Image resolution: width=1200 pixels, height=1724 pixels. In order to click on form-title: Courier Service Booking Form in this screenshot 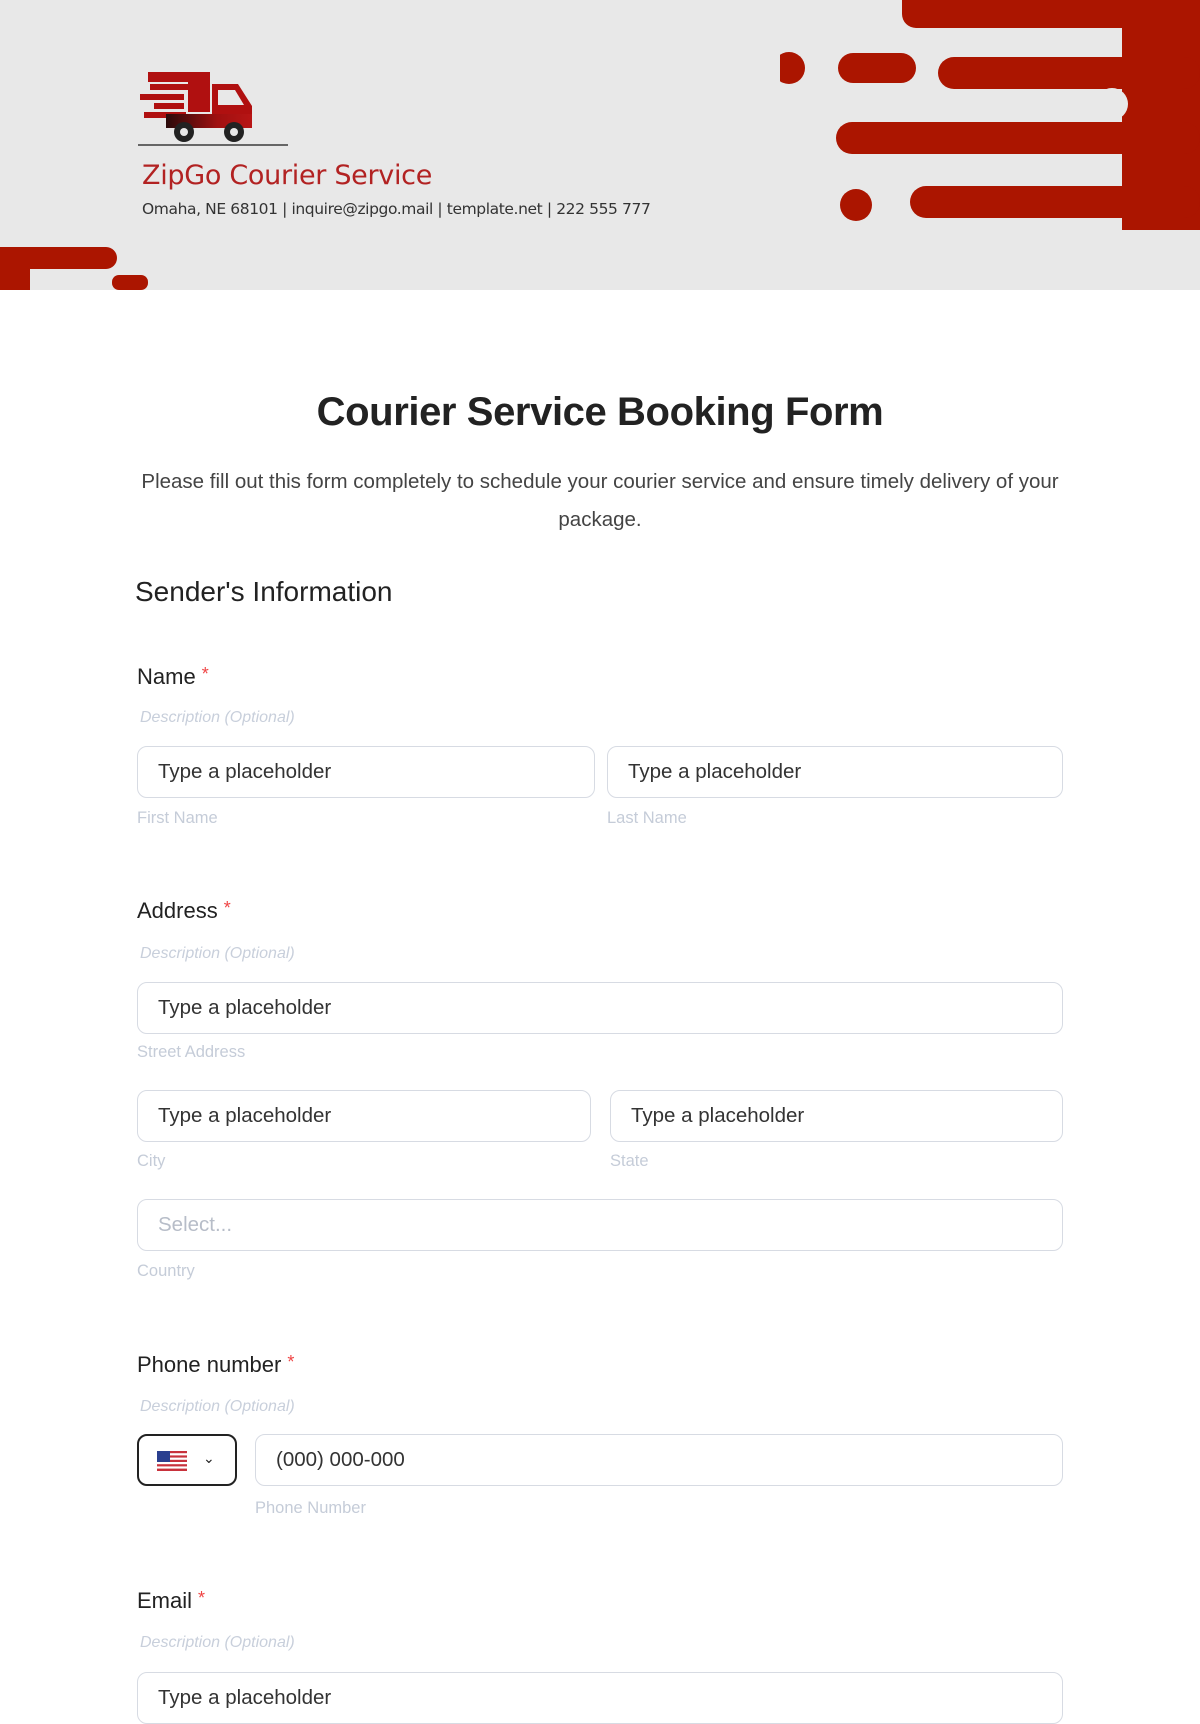, I will do `click(600, 412)`.